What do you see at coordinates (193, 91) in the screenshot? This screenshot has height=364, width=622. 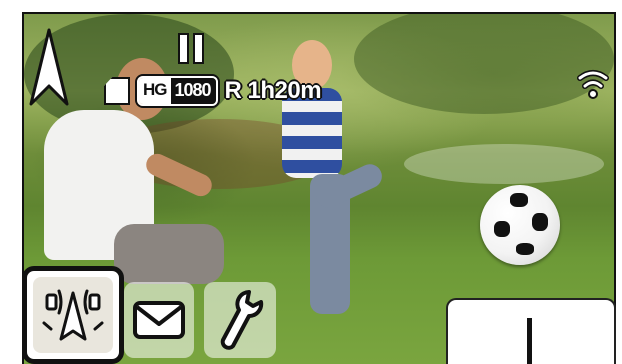 I see `resolution: 1080` at bounding box center [193, 91].